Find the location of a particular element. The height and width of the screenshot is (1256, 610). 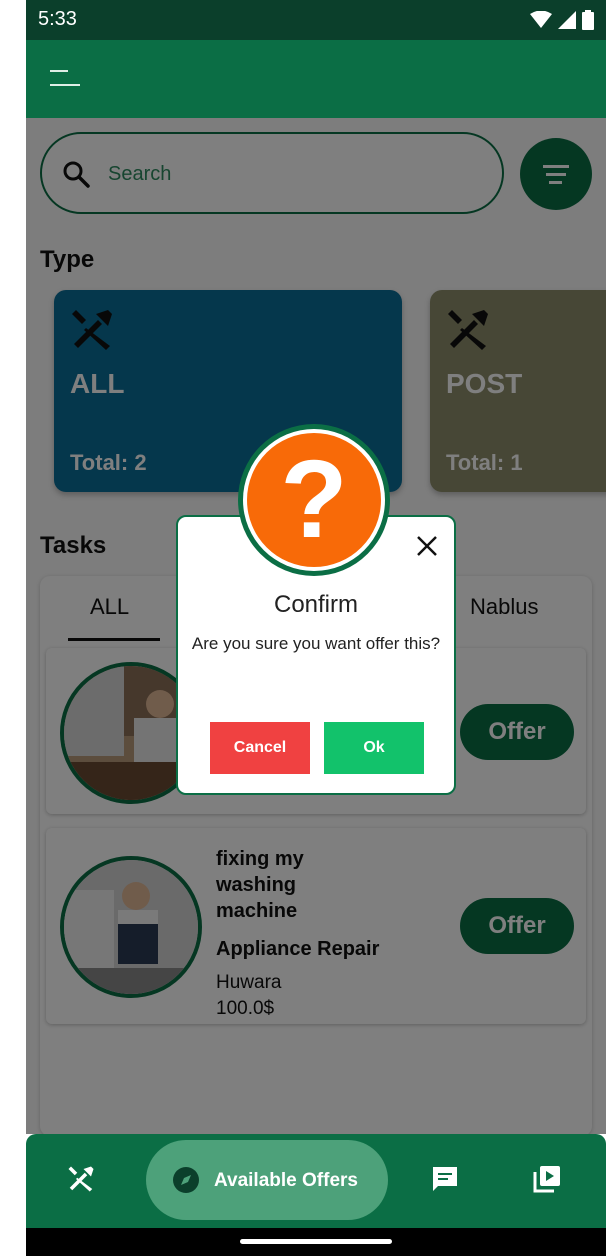

nav-available-offers: Available Offers is located at coordinates (267, 1180).